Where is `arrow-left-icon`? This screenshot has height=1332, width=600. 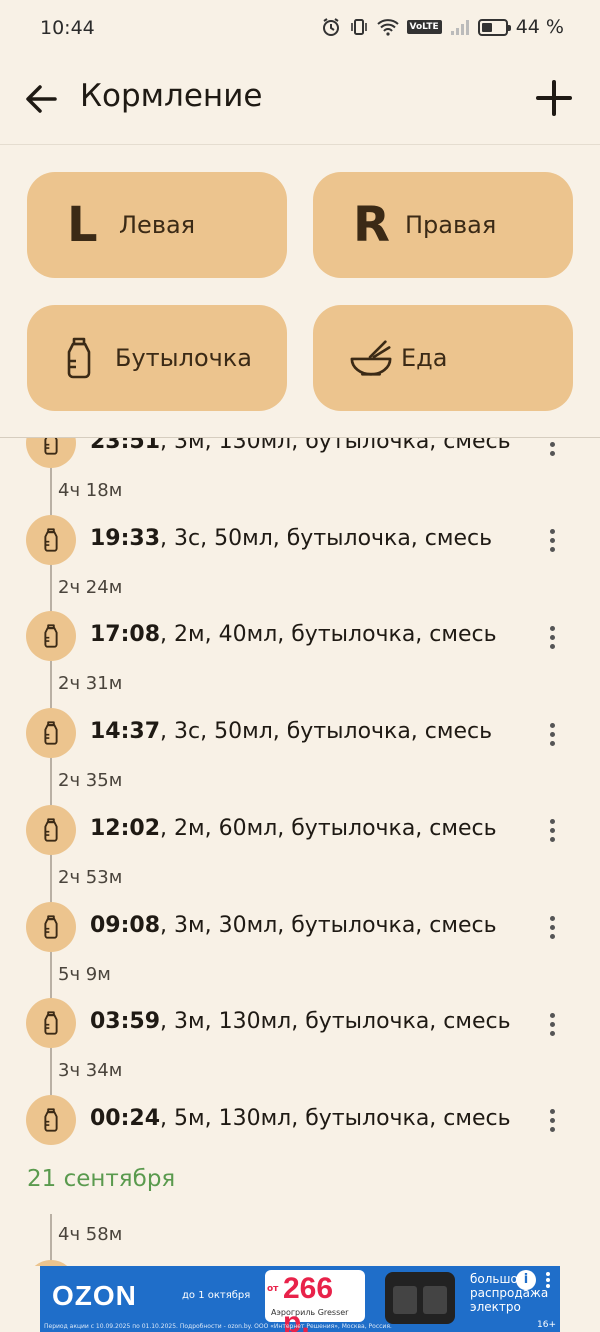
arrow-left-icon is located at coordinates (41, 99).